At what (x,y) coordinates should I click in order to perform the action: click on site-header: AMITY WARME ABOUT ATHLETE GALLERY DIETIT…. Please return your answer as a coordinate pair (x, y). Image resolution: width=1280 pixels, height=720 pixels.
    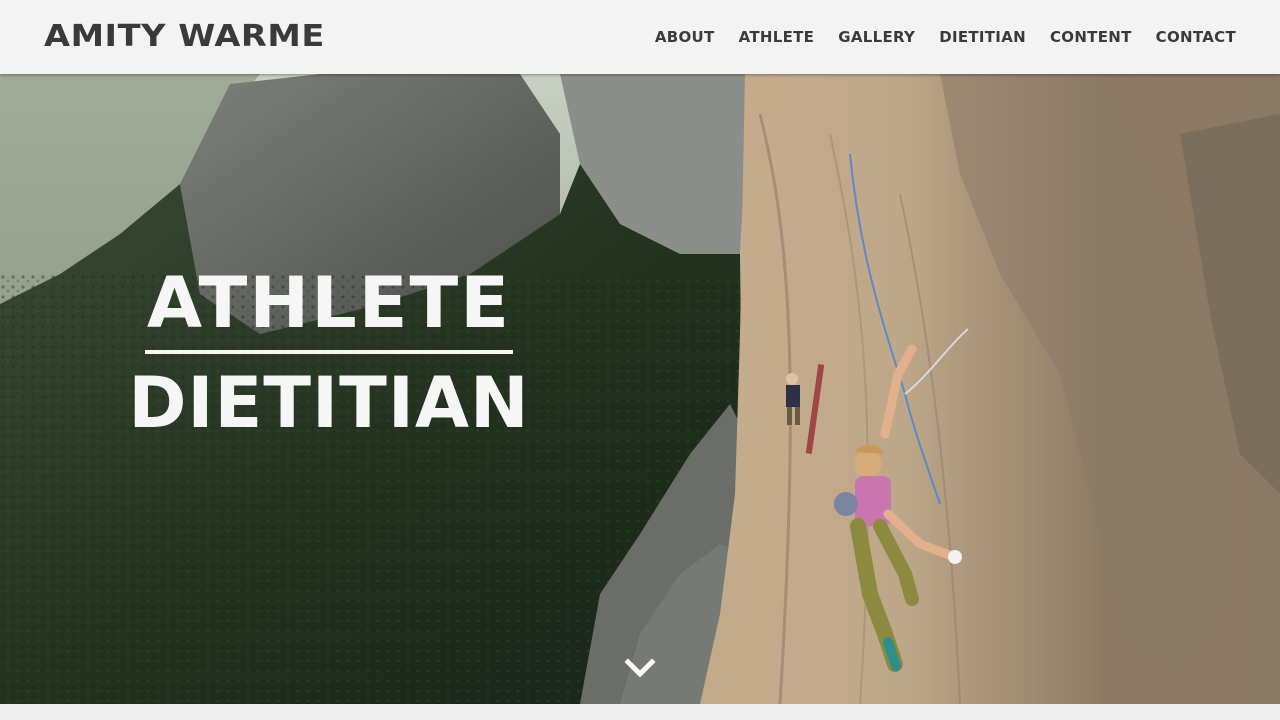
    Looking at the image, I should click on (640, 37).